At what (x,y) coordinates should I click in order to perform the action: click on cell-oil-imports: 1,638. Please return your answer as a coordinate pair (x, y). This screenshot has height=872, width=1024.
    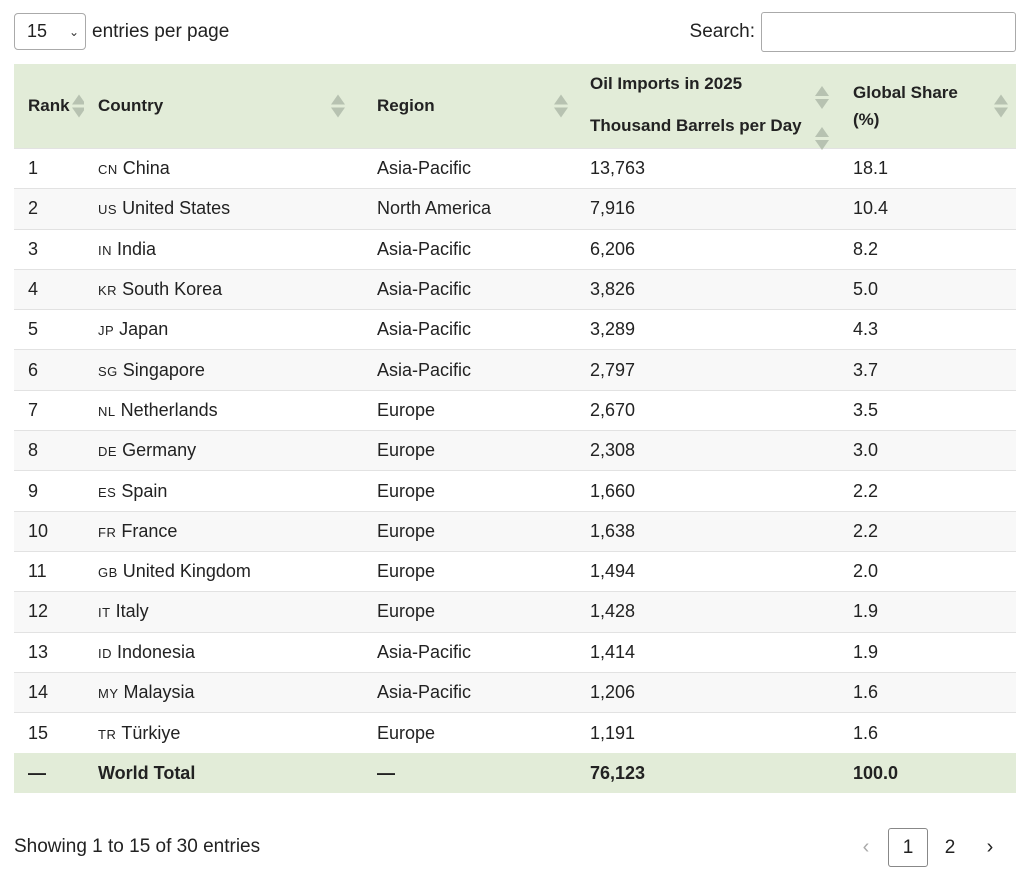
    Looking at the image, I should click on (707, 531).